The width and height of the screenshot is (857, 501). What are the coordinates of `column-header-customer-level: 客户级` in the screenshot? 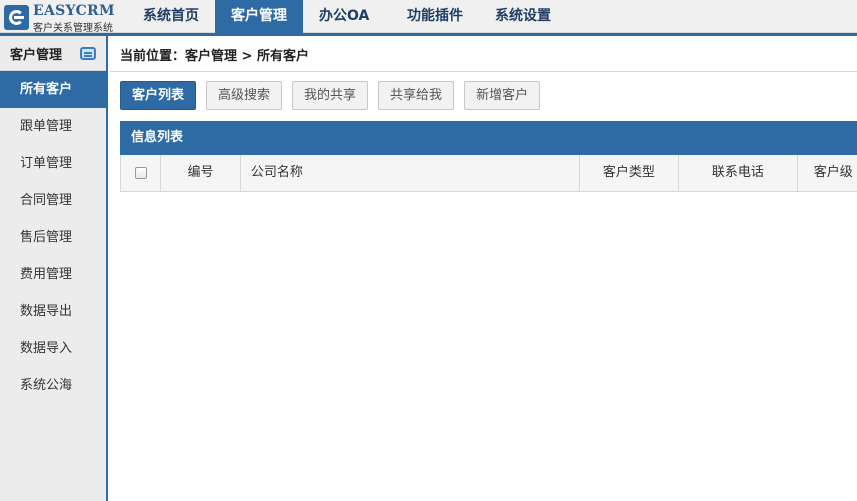 It's located at (827, 173).